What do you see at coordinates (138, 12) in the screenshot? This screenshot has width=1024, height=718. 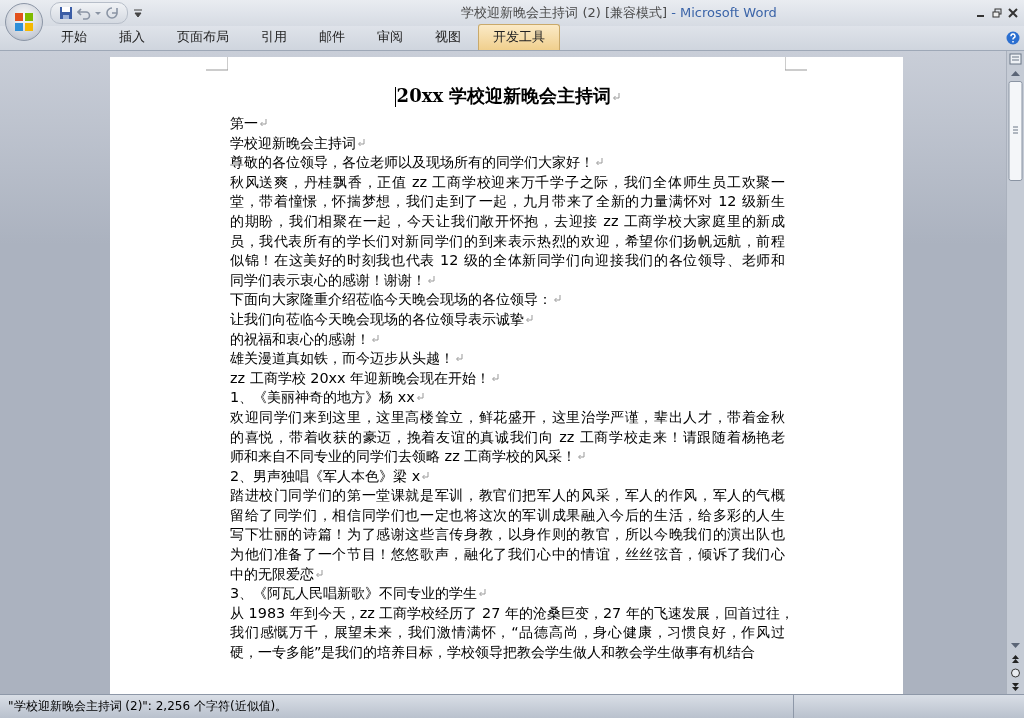 I see `customize-toolbar-icon` at bounding box center [138, 12].